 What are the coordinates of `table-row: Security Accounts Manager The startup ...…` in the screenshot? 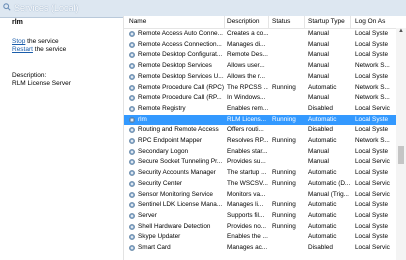 It's located at (265, 173).